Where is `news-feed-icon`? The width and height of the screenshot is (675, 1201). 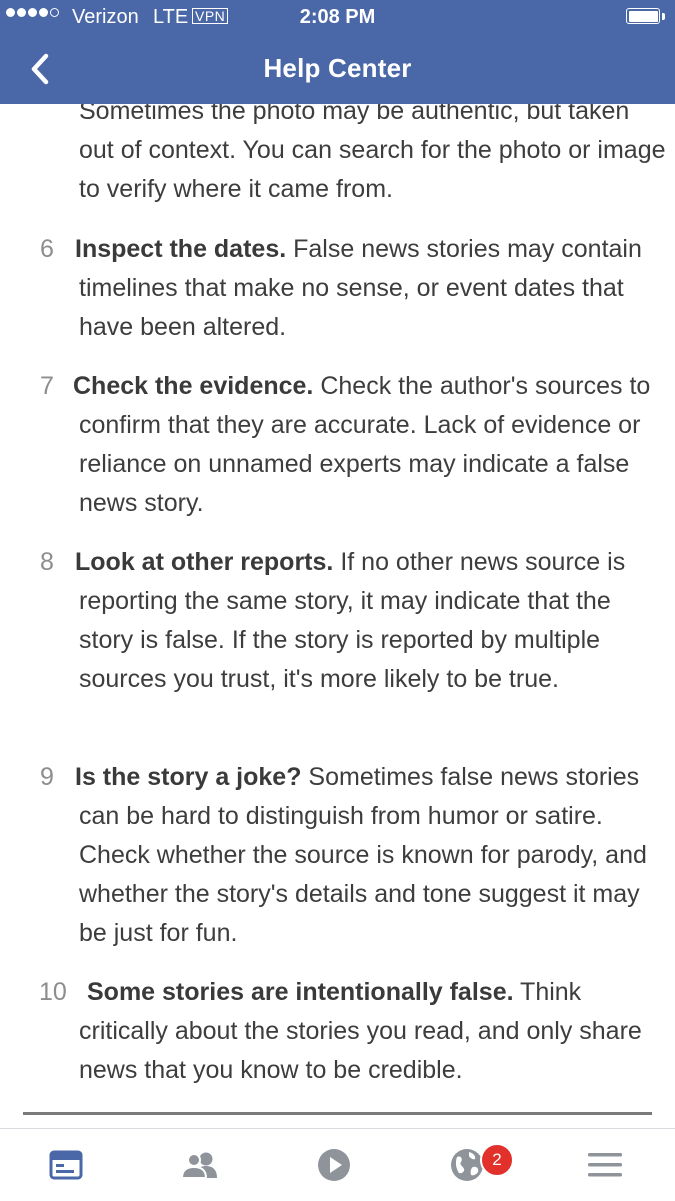 news-feed-icon is located at coordinates (66, 1165).